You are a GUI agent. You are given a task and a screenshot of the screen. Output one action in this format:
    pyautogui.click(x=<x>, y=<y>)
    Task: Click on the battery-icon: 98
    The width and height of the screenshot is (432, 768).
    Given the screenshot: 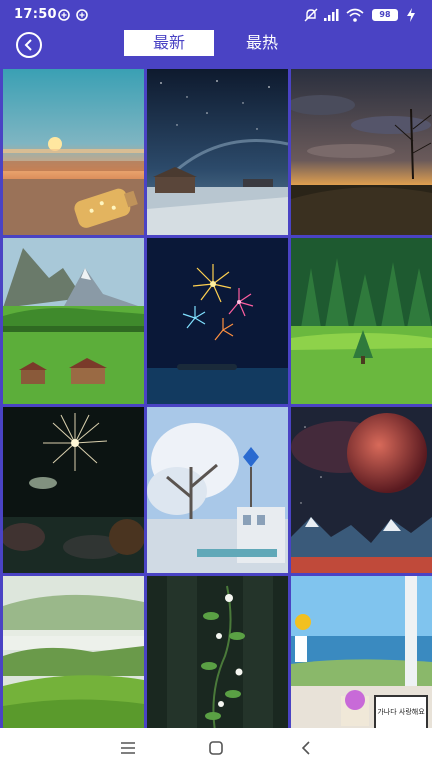 What is the action you would take?
    pyautogui.click(x=385, y=15)
    